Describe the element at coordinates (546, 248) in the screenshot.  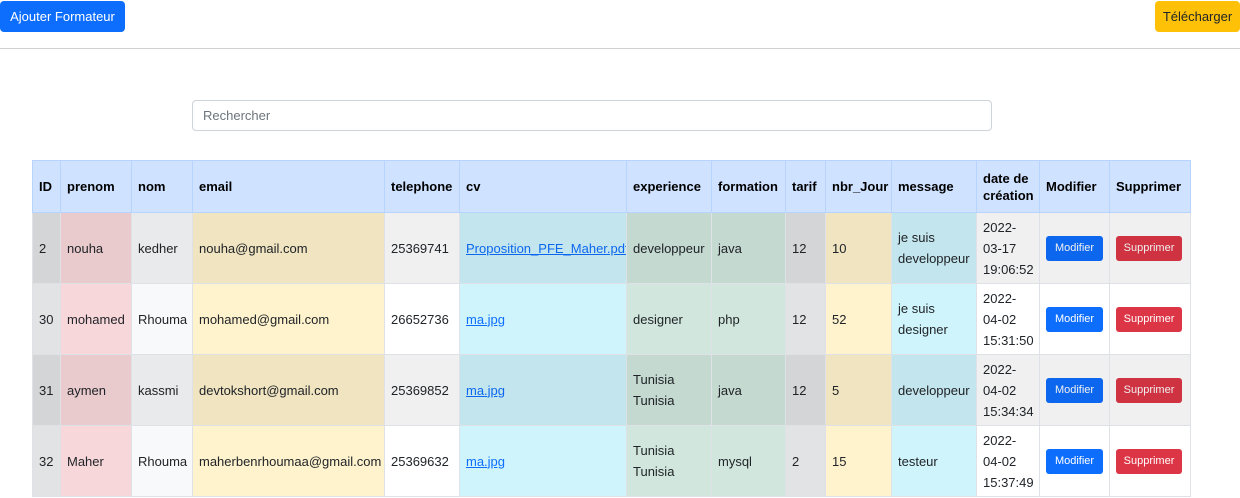
I see `cv-link: Proposition_PFE_Maher.pdf` at that location.